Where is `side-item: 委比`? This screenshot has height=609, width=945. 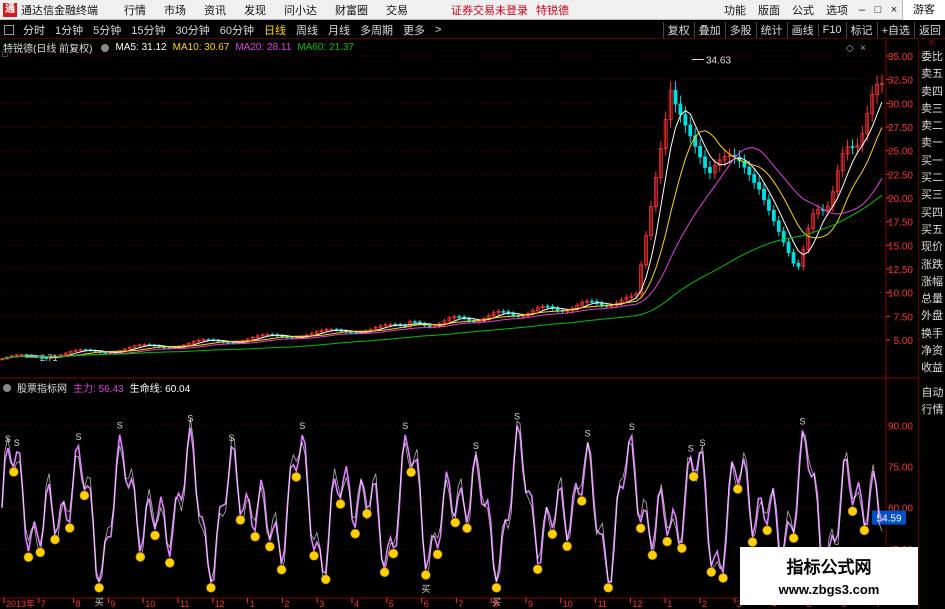 side-item: 委比 is located at coordinates (932, 57).